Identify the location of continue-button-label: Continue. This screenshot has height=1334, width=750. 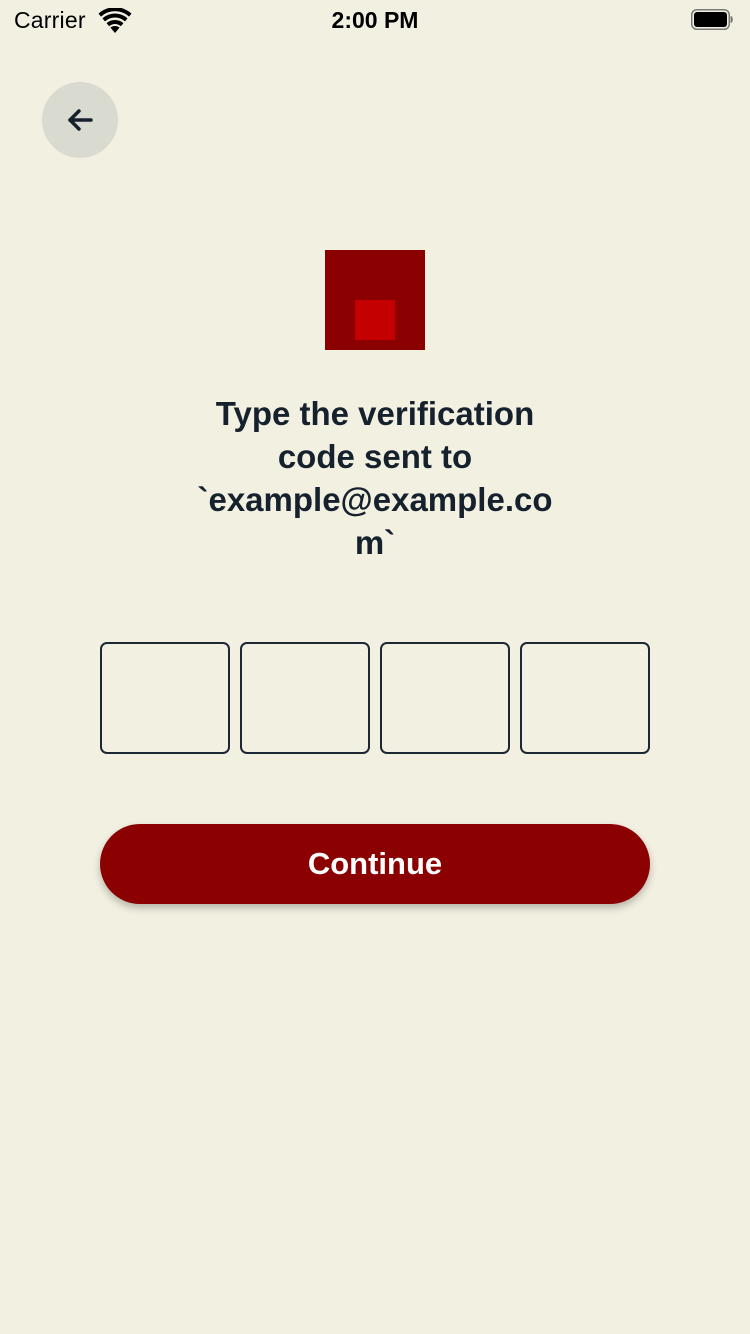
(375, 863).